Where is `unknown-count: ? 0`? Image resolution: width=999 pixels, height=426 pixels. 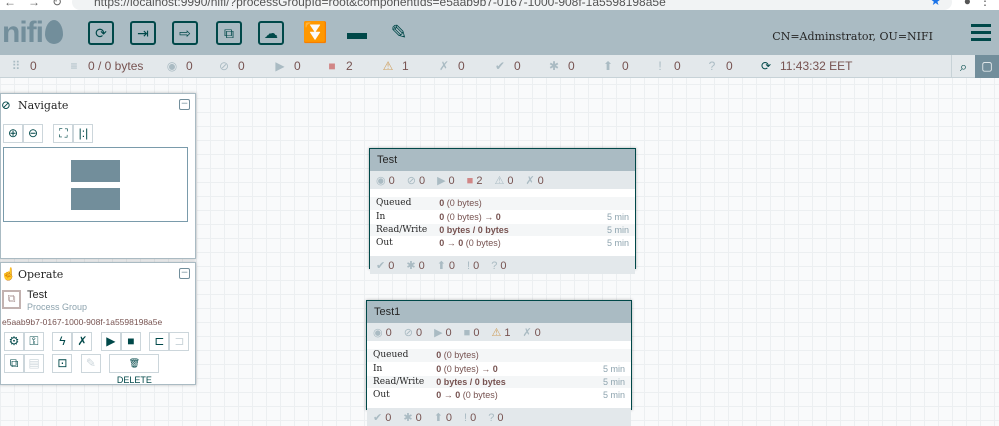
unknown-count: ? 0 is located at coordinates (499, 265).